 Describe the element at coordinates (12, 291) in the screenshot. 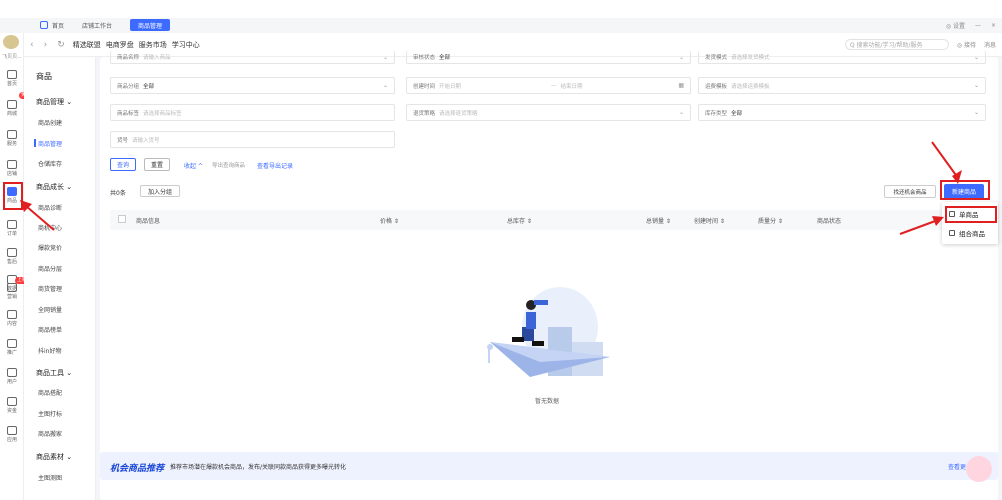

I see `sidebar-market: 营销` at that location.